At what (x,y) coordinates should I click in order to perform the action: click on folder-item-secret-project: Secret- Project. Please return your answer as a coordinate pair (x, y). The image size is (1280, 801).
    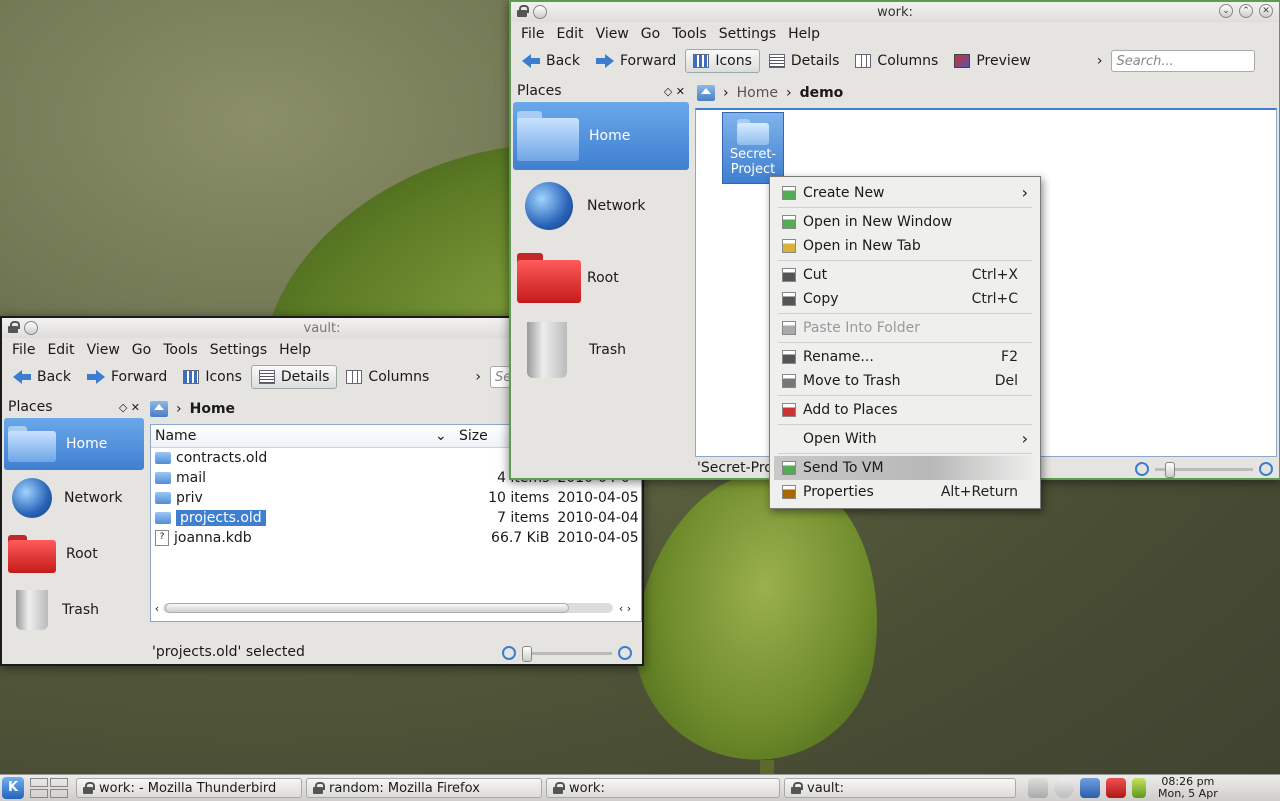
    Looking at the image, I should click on (753, 148).